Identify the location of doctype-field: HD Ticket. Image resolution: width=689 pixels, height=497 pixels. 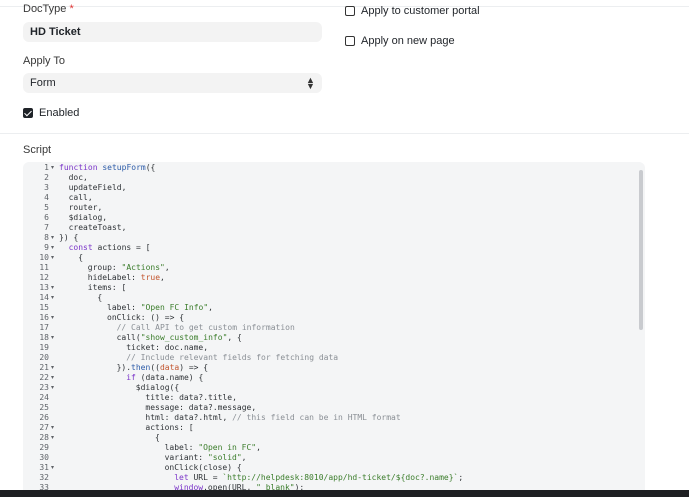
(172, 32).